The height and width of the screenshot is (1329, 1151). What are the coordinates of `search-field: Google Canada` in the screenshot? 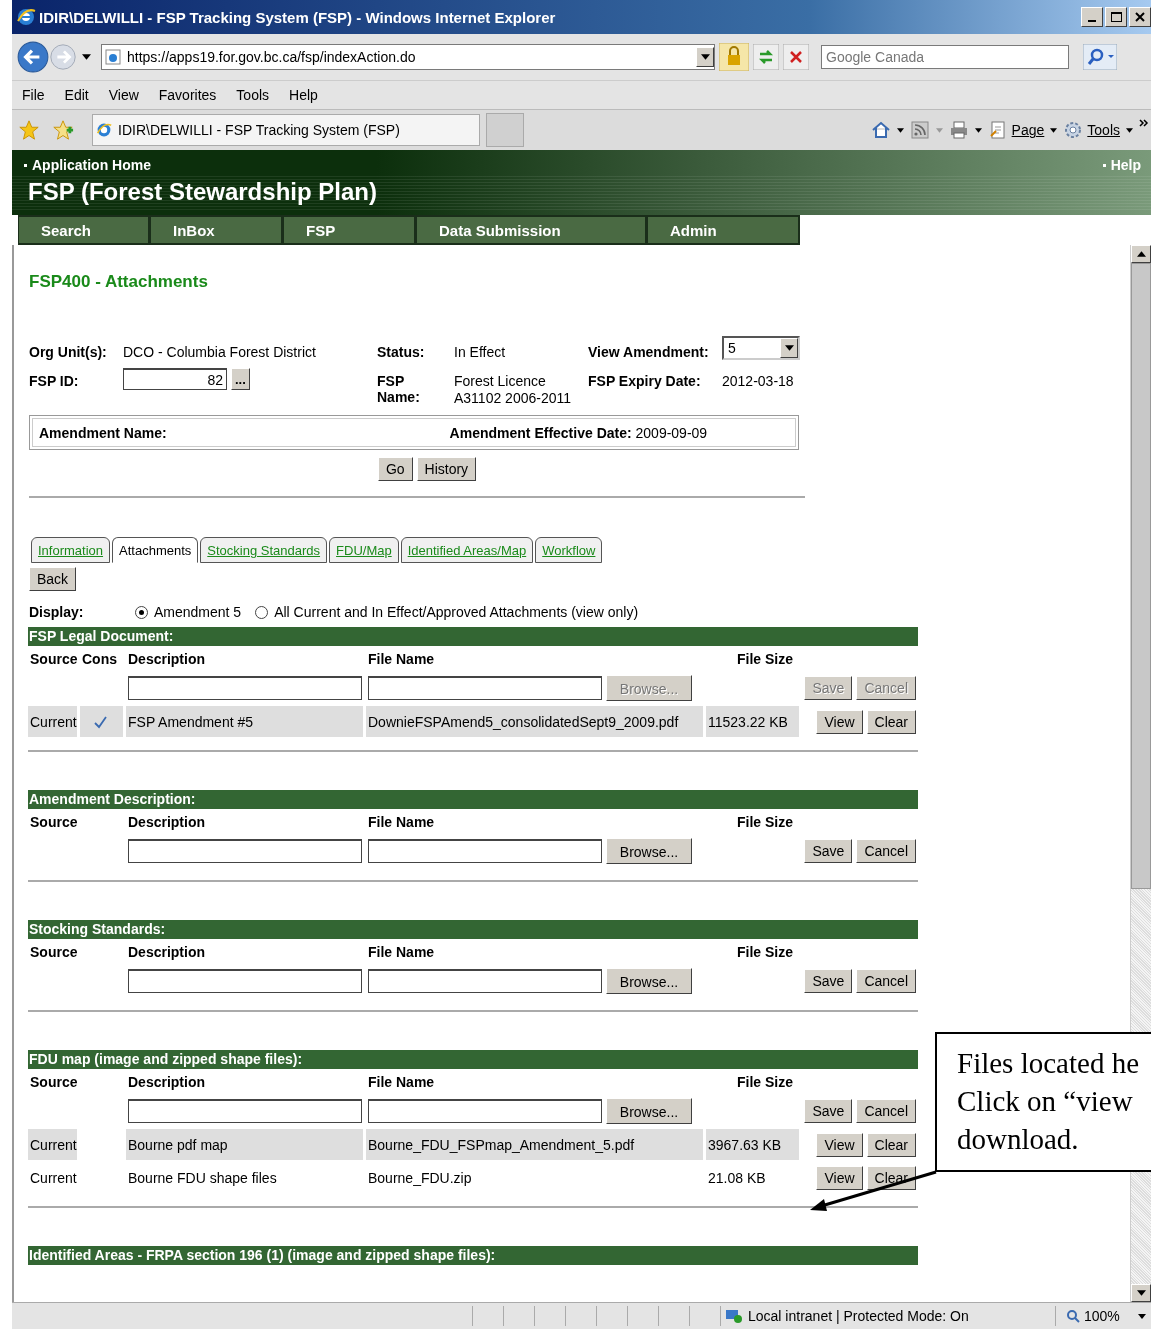 It's located at (945, 57).